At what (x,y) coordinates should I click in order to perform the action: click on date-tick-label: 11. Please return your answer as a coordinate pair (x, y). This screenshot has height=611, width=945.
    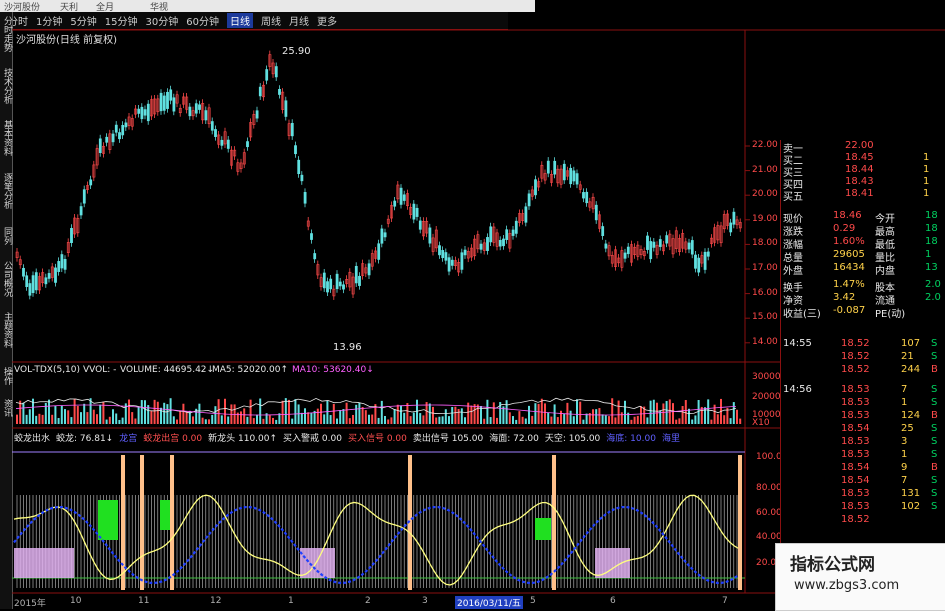
    Looking at the image, I should click on (144, 601).